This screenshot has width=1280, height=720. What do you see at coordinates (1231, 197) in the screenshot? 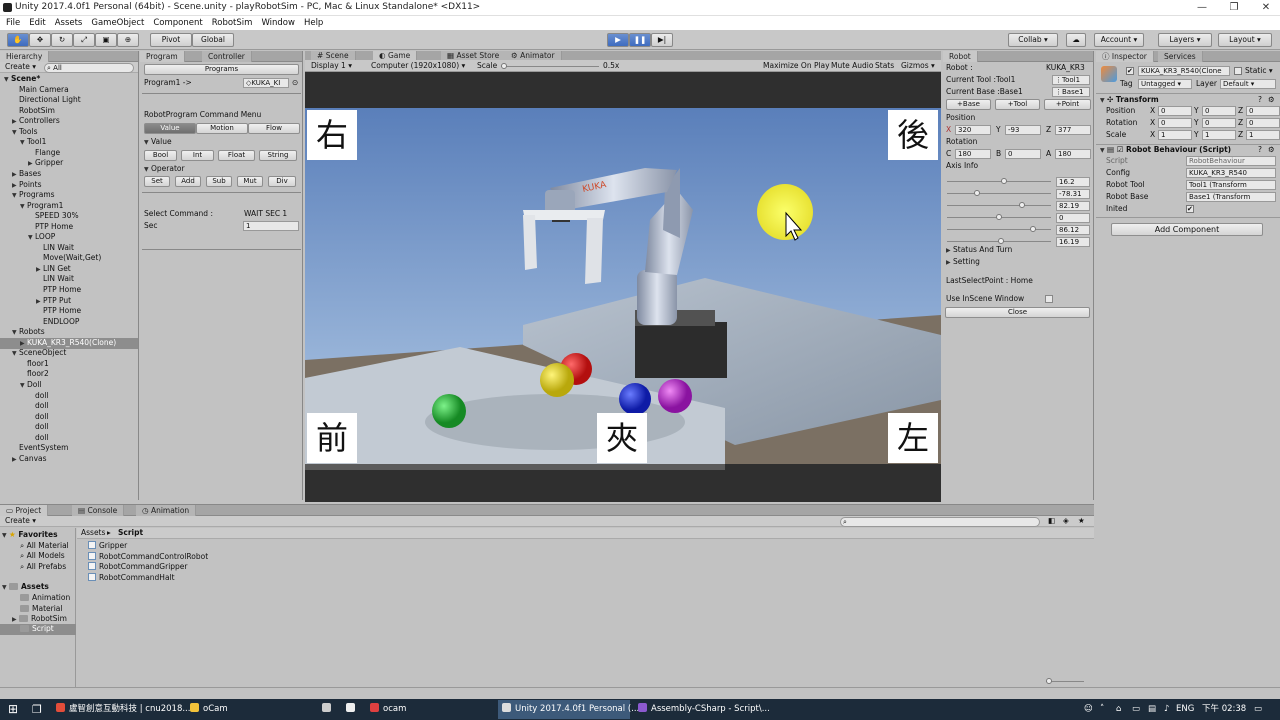
I see `robot-base-field: Base1 (Transform` at bounding box center [1231, 197].